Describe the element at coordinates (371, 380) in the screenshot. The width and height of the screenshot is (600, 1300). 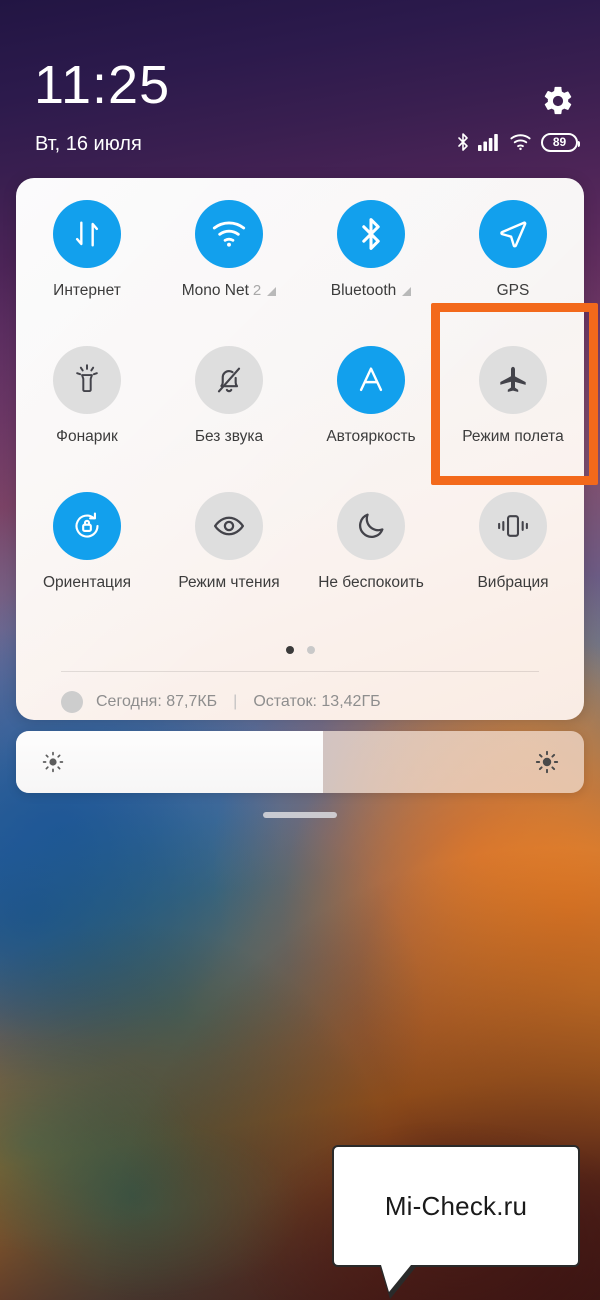
I see `auto-brightness-icon` at that location.